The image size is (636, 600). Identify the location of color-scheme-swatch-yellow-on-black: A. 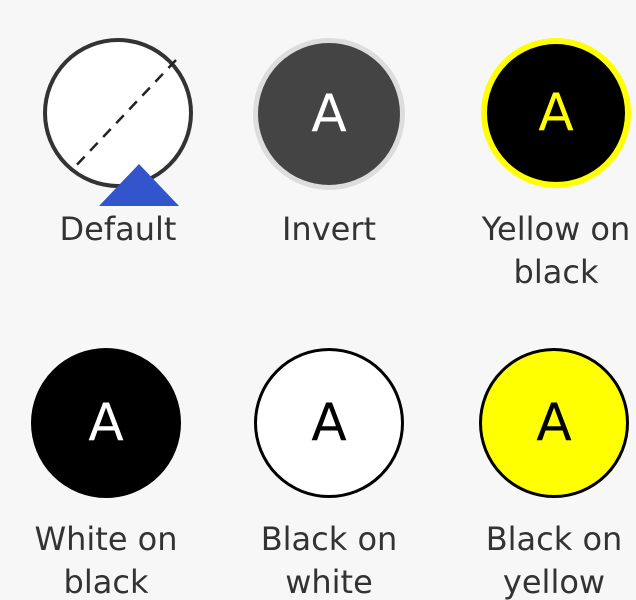
(556, 113).